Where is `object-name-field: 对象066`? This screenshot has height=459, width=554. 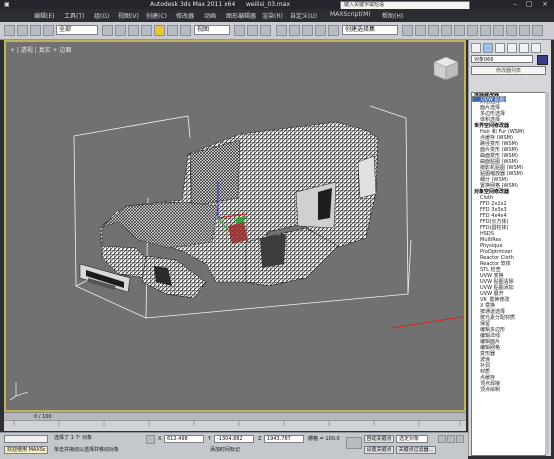 object-name-field: 对象066 is located at coordinates (502, 59).